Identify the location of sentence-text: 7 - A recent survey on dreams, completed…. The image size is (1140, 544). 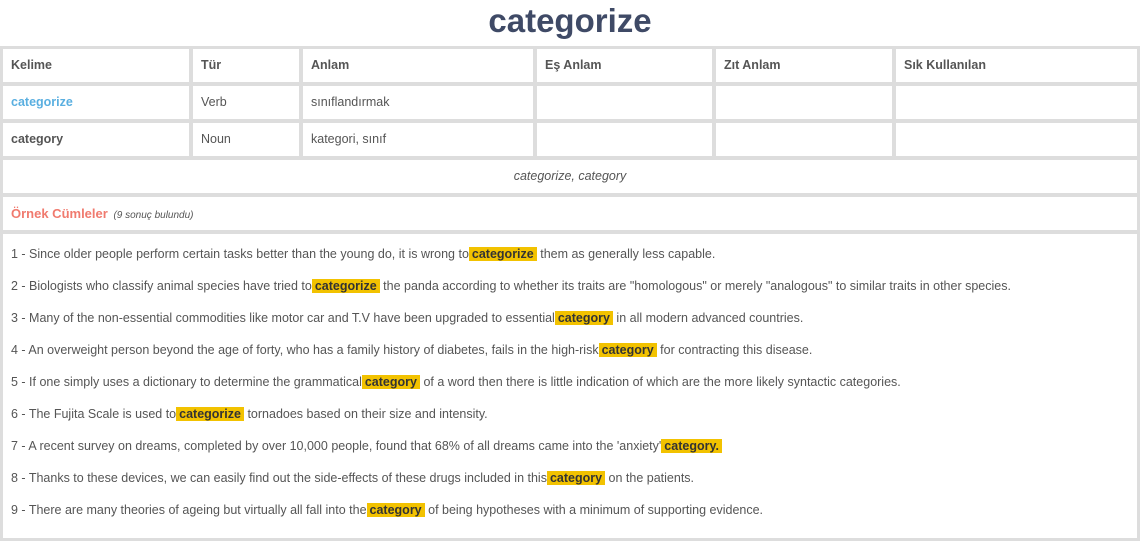
(336, 446).